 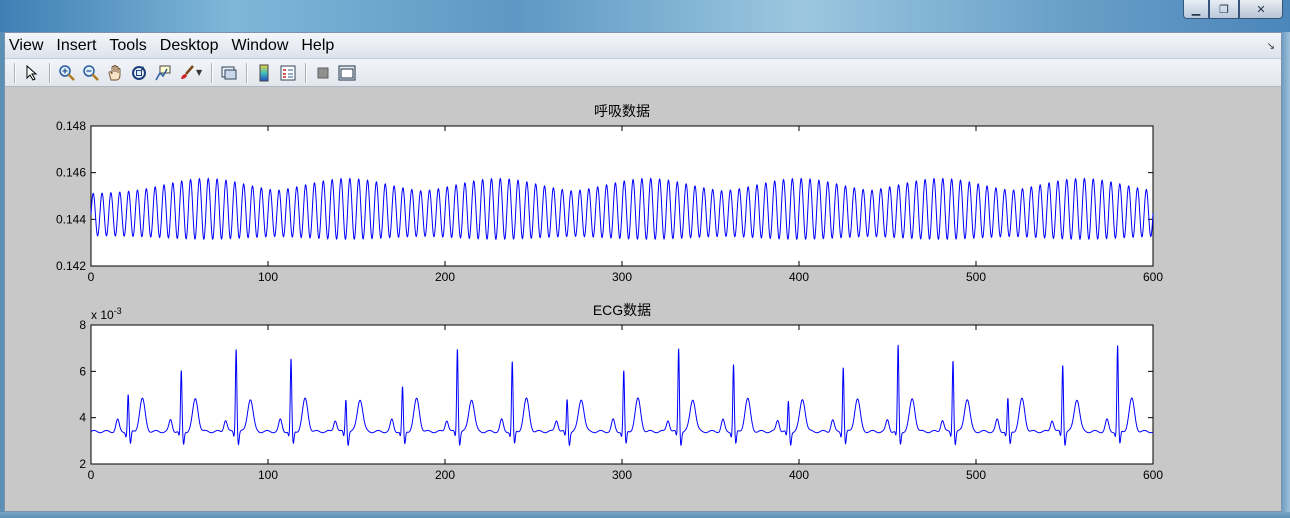 What do you see at coordinates (163, 73) in the screenshot?
I see `data-cursor-icon` at bounding box center [163, 73].